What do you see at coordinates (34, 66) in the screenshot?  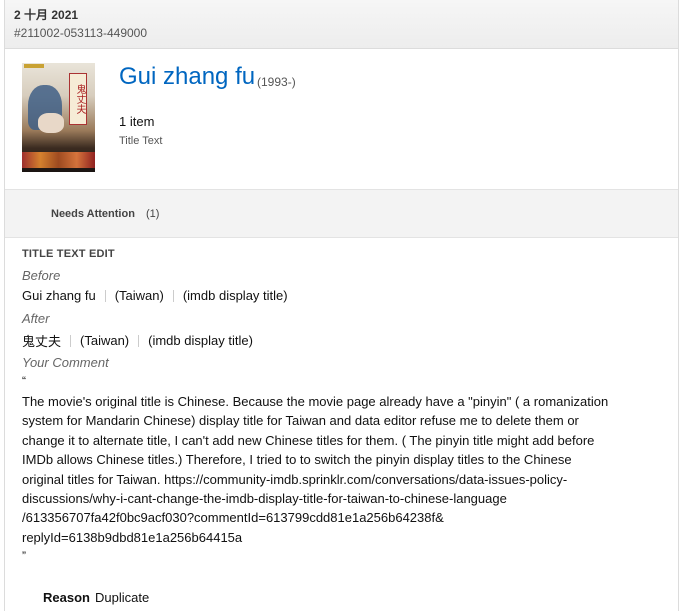 I see `poster-tag` at bounding box center [34, 66].